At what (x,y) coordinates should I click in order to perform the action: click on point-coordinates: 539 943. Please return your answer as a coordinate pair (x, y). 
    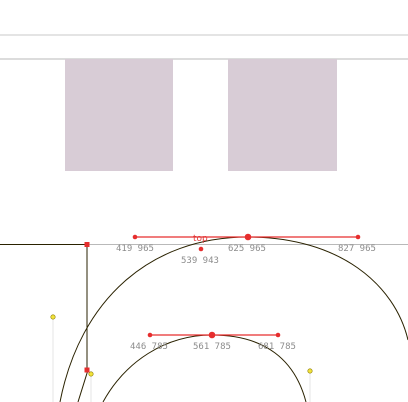
    Looking at the image, I should click on (200, 261).